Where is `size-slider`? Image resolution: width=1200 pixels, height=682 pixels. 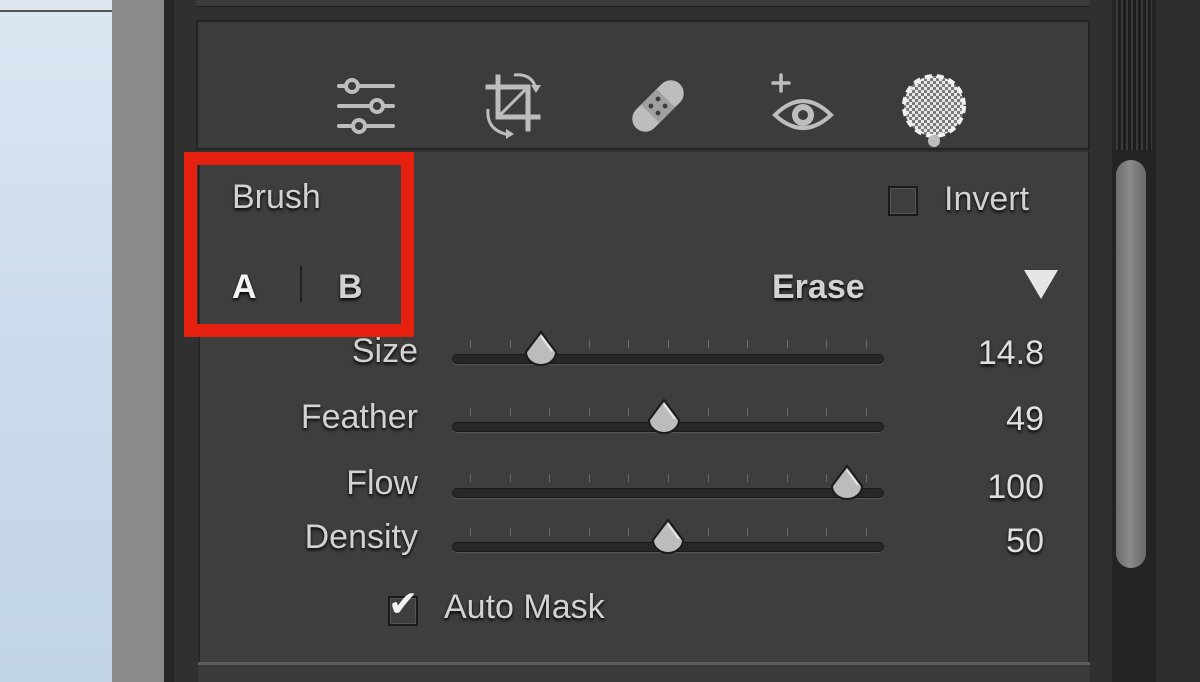
size-slider is located at coordinates (668, 348).